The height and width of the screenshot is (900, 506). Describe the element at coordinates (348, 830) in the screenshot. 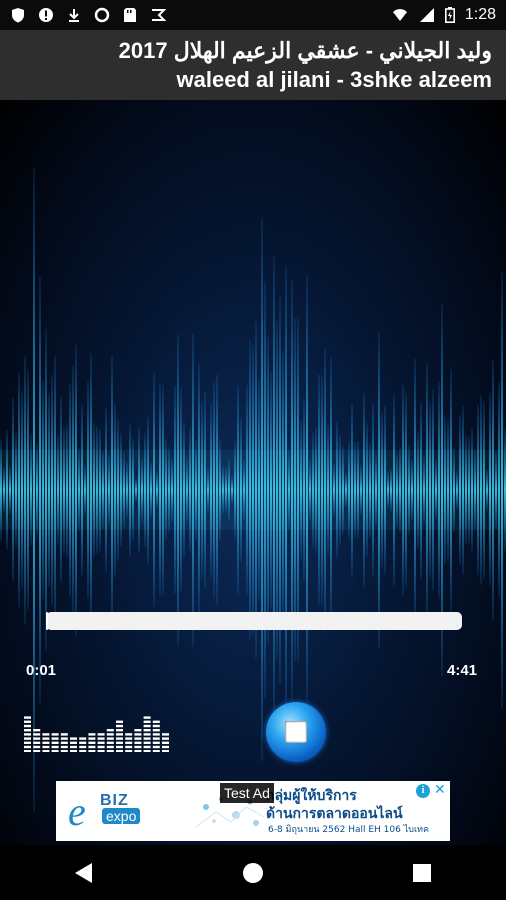

I see `ad-date-line: 6-8 มิถุนายน 2562 Hall EH 106 ไบเทค` at that location.